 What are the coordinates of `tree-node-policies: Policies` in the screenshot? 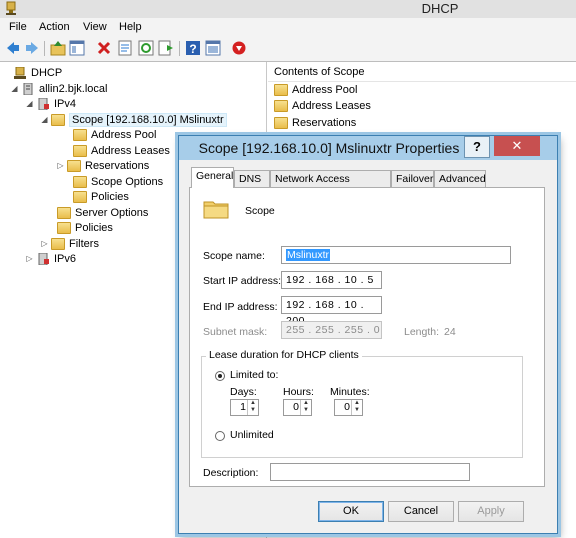 It's located at (79, 227).